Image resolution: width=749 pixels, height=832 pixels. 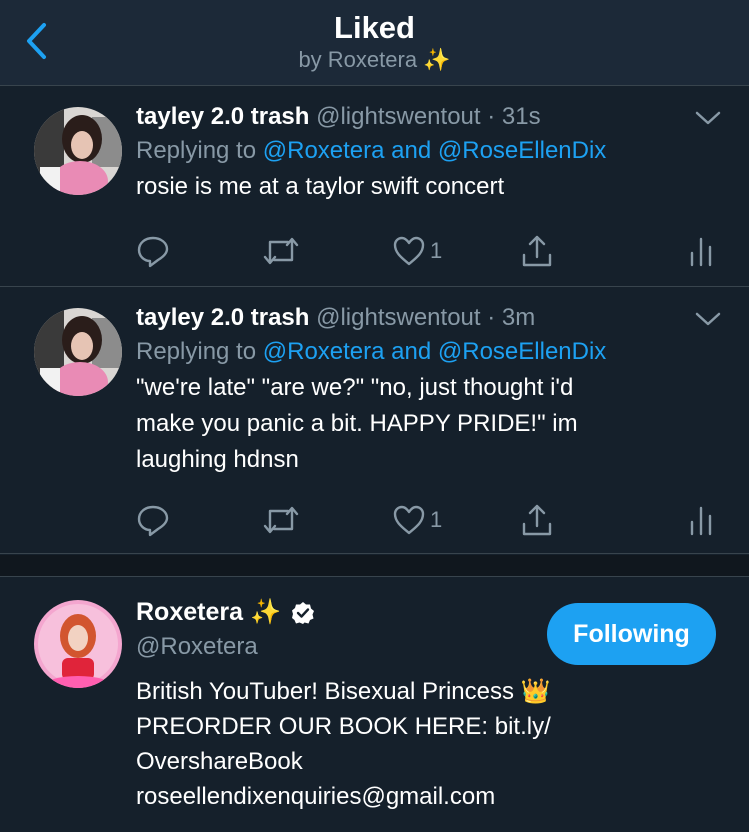 What do you see at coordinates (374, 27) in the screenshot?
I see `page-title: Liked` at bounding box center [374, 27].